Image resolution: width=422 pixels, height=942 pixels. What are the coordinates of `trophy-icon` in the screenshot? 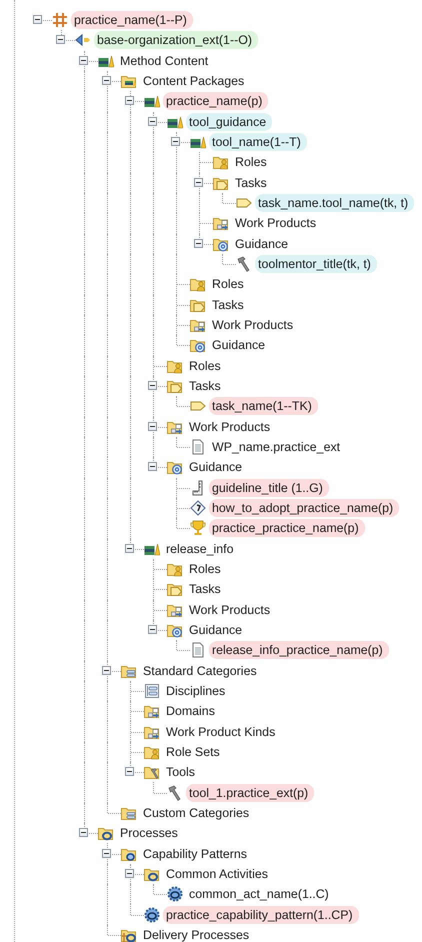 It's located at (198, 528).